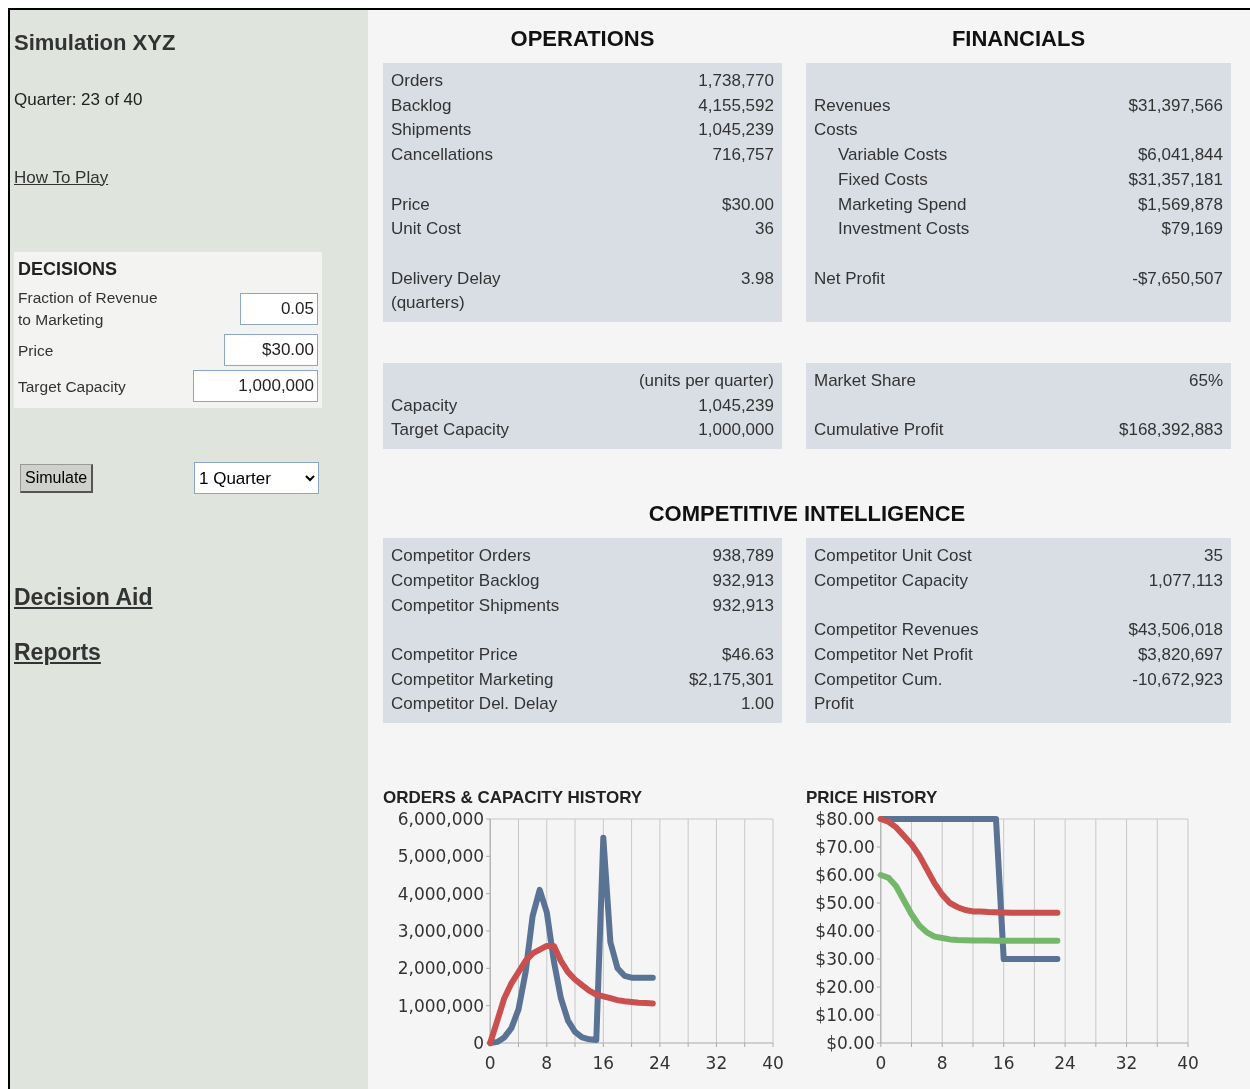 Image resolution: width=1250 pixels, height=1089 pixels. I want to click on row-label: Variable Costs, so click(893, 155).